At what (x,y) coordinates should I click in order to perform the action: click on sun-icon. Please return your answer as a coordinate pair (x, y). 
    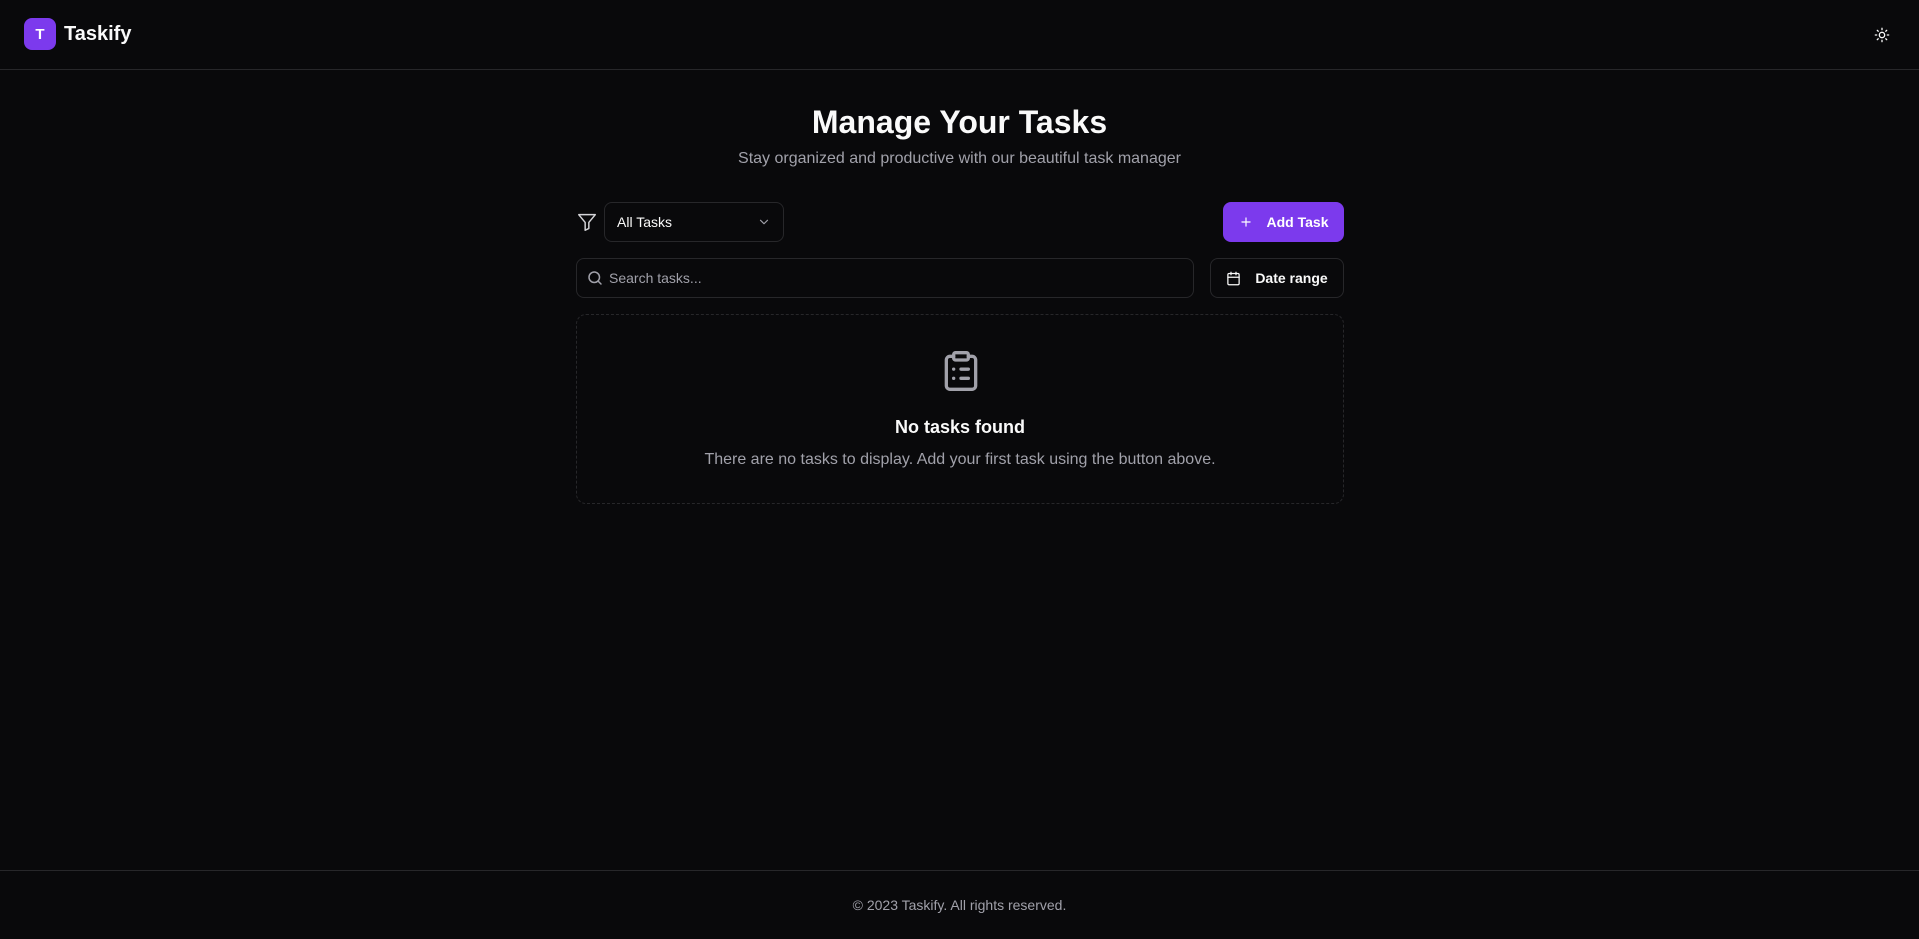
    Looking at the image, I should click on (1882, 35).